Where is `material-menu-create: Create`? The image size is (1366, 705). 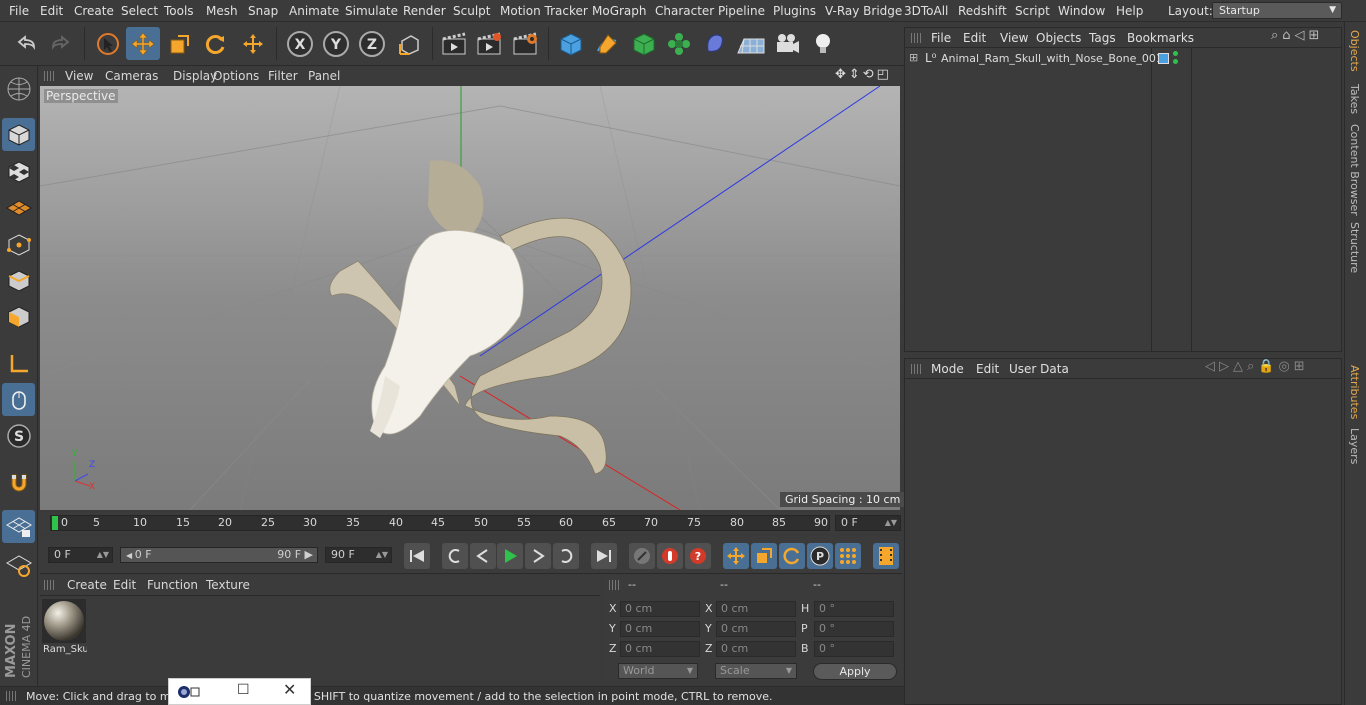
material-menu-create: Create is located at coordinates (87, 585).